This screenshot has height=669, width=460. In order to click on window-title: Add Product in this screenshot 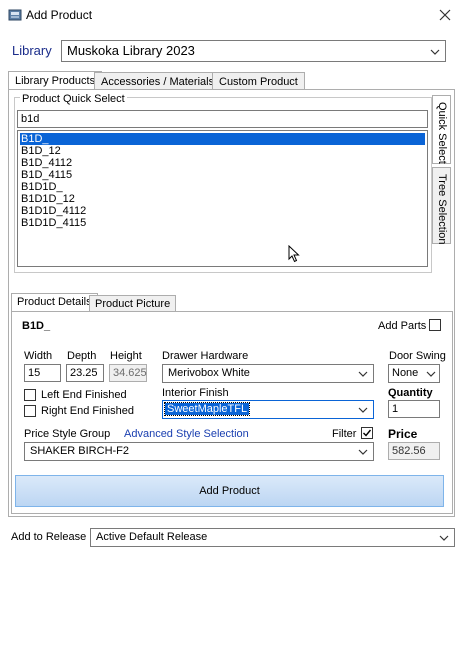, I will do `click(59, 15)`.